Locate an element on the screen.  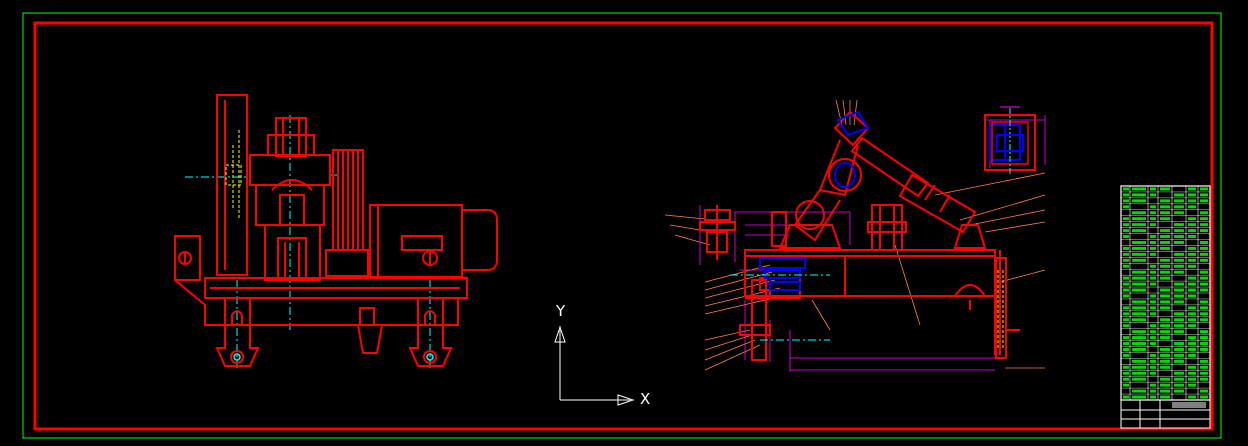
bill-of-materials-table is located at coordinates (1165, 293).